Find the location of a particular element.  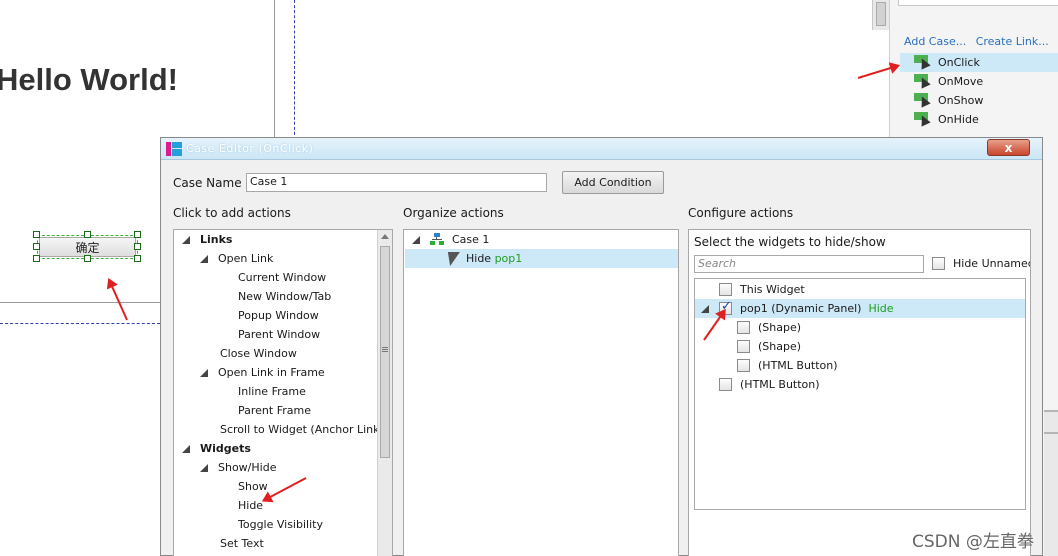

tree-item-label: Toggle Visibility is located at coordinates (280, 524).